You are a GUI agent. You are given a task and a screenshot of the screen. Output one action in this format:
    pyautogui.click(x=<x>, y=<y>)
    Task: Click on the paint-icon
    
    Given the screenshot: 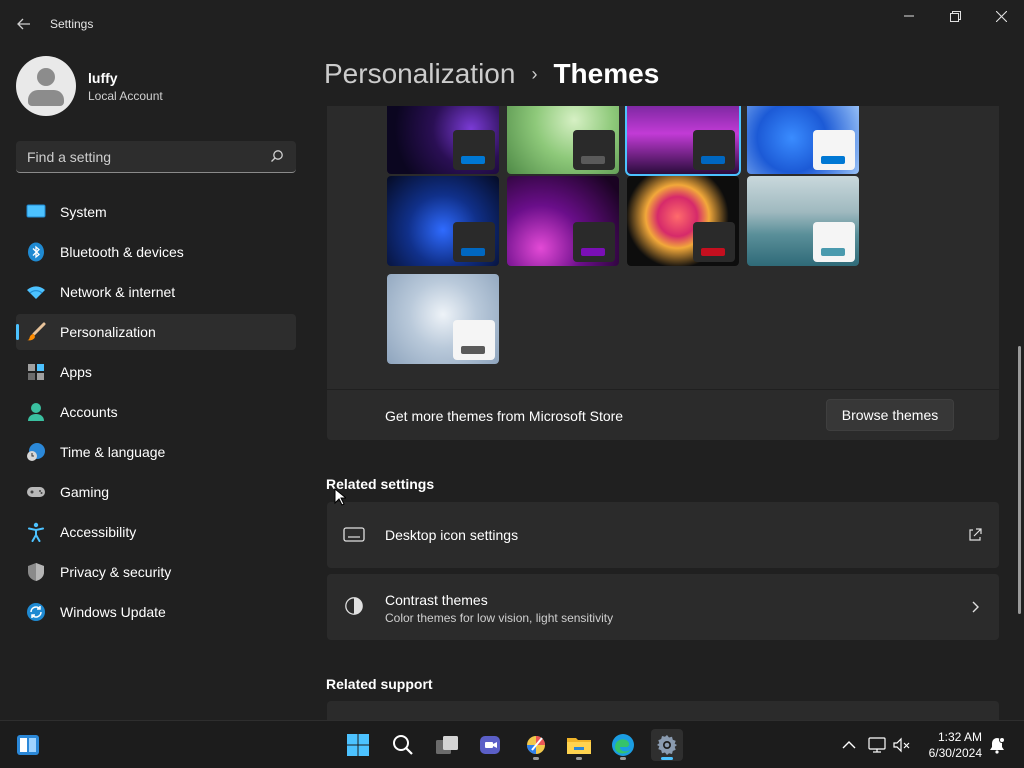 What is the action you would take?
    pyautogui.click(x=536, y=745)
    